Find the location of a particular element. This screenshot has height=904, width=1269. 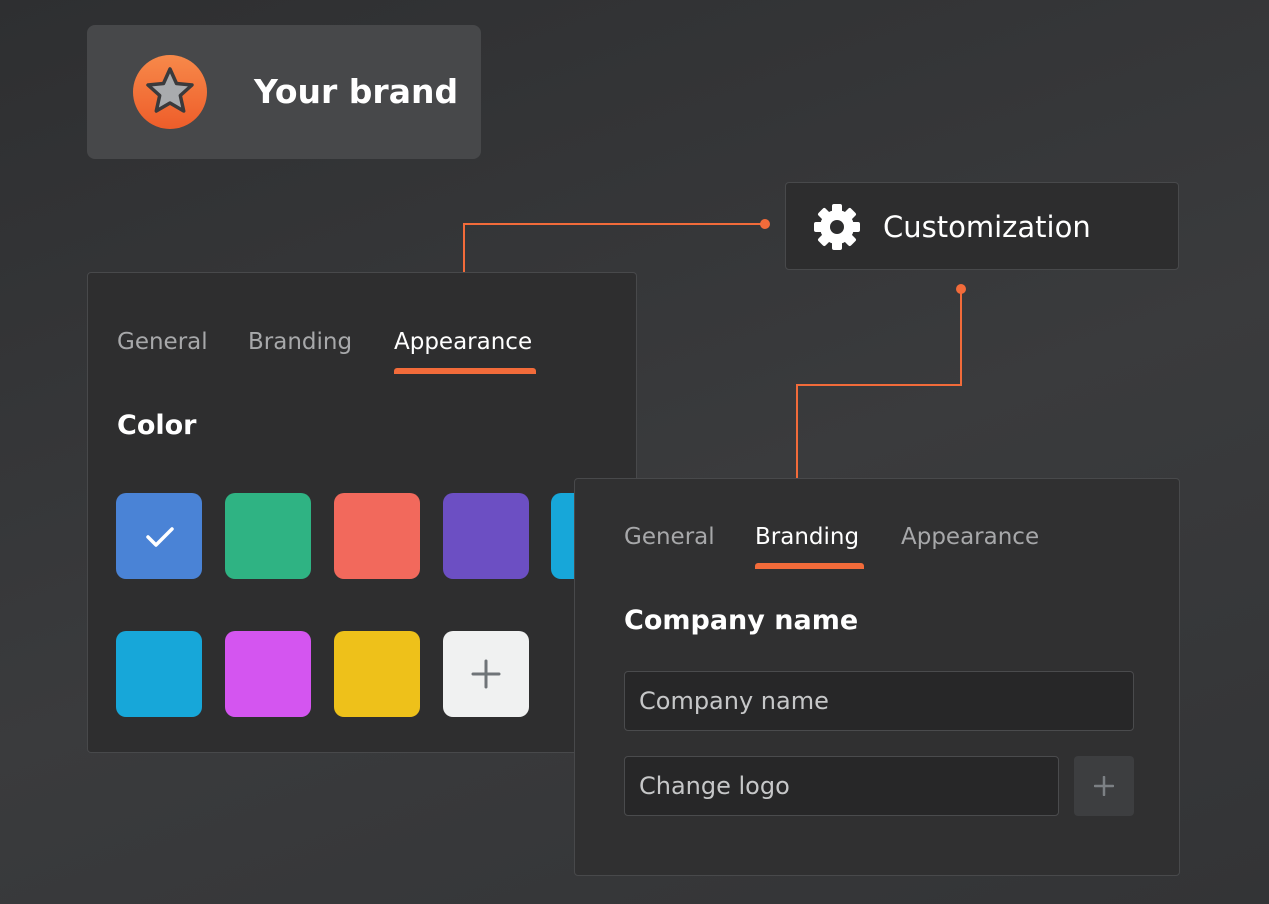

section-title-color: Color is located at coordinates (157, 425).